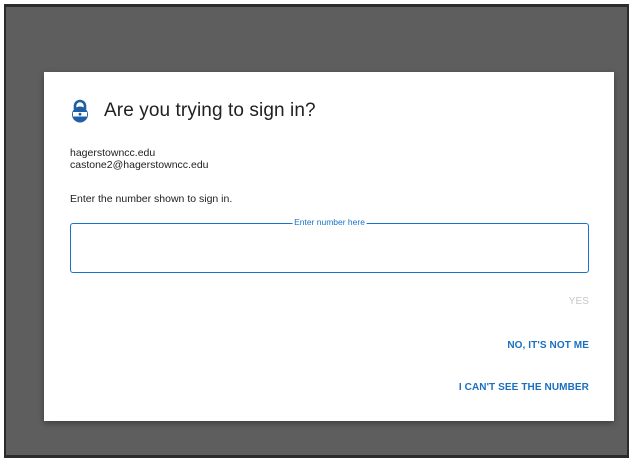 This screenshot has width=633, height=462. I want to click on number-input, so click(330, 249).